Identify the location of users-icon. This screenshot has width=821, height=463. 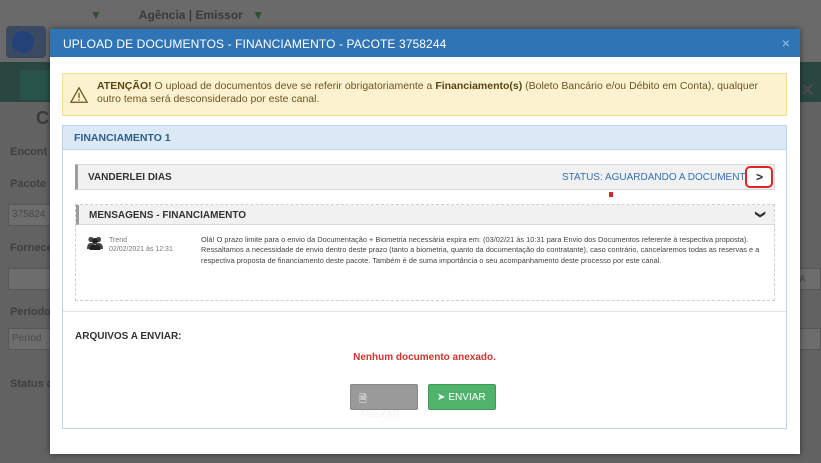
(95, 243).